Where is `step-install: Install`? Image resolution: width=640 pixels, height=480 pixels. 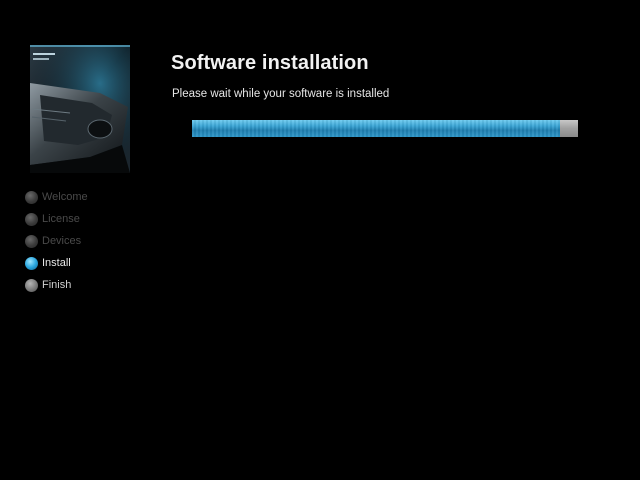
step-install: Install is located at coordinates (85, 263).